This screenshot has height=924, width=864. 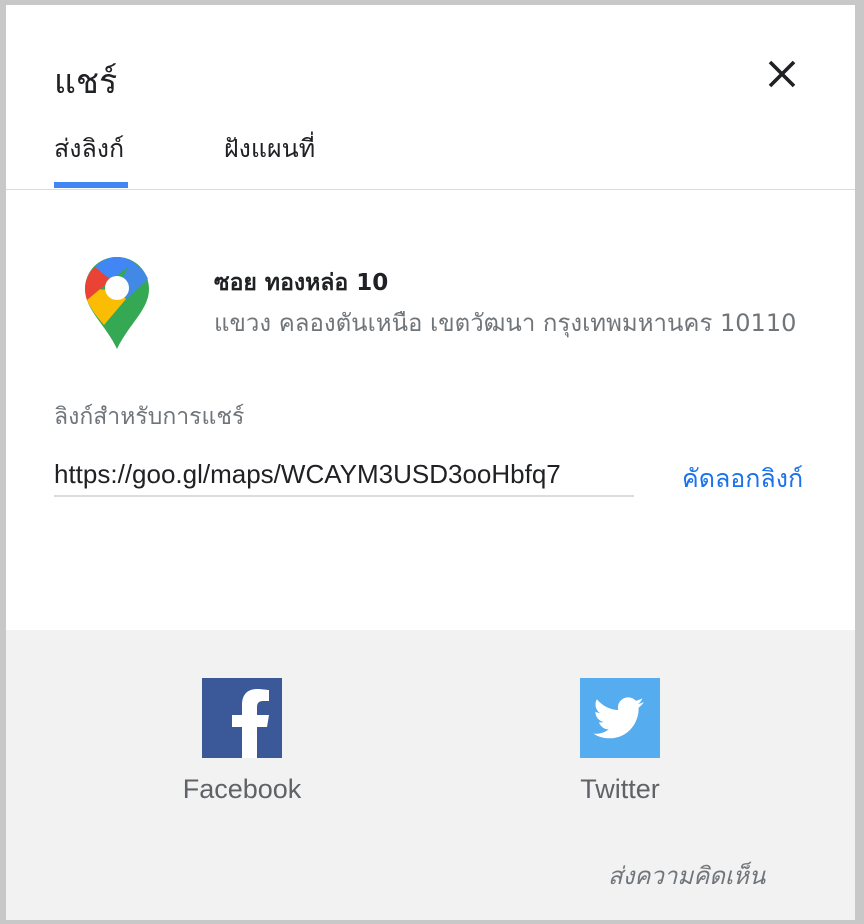 I want to click on tab-send-link: ส่งลิงก์, so click(x=89, y=149).